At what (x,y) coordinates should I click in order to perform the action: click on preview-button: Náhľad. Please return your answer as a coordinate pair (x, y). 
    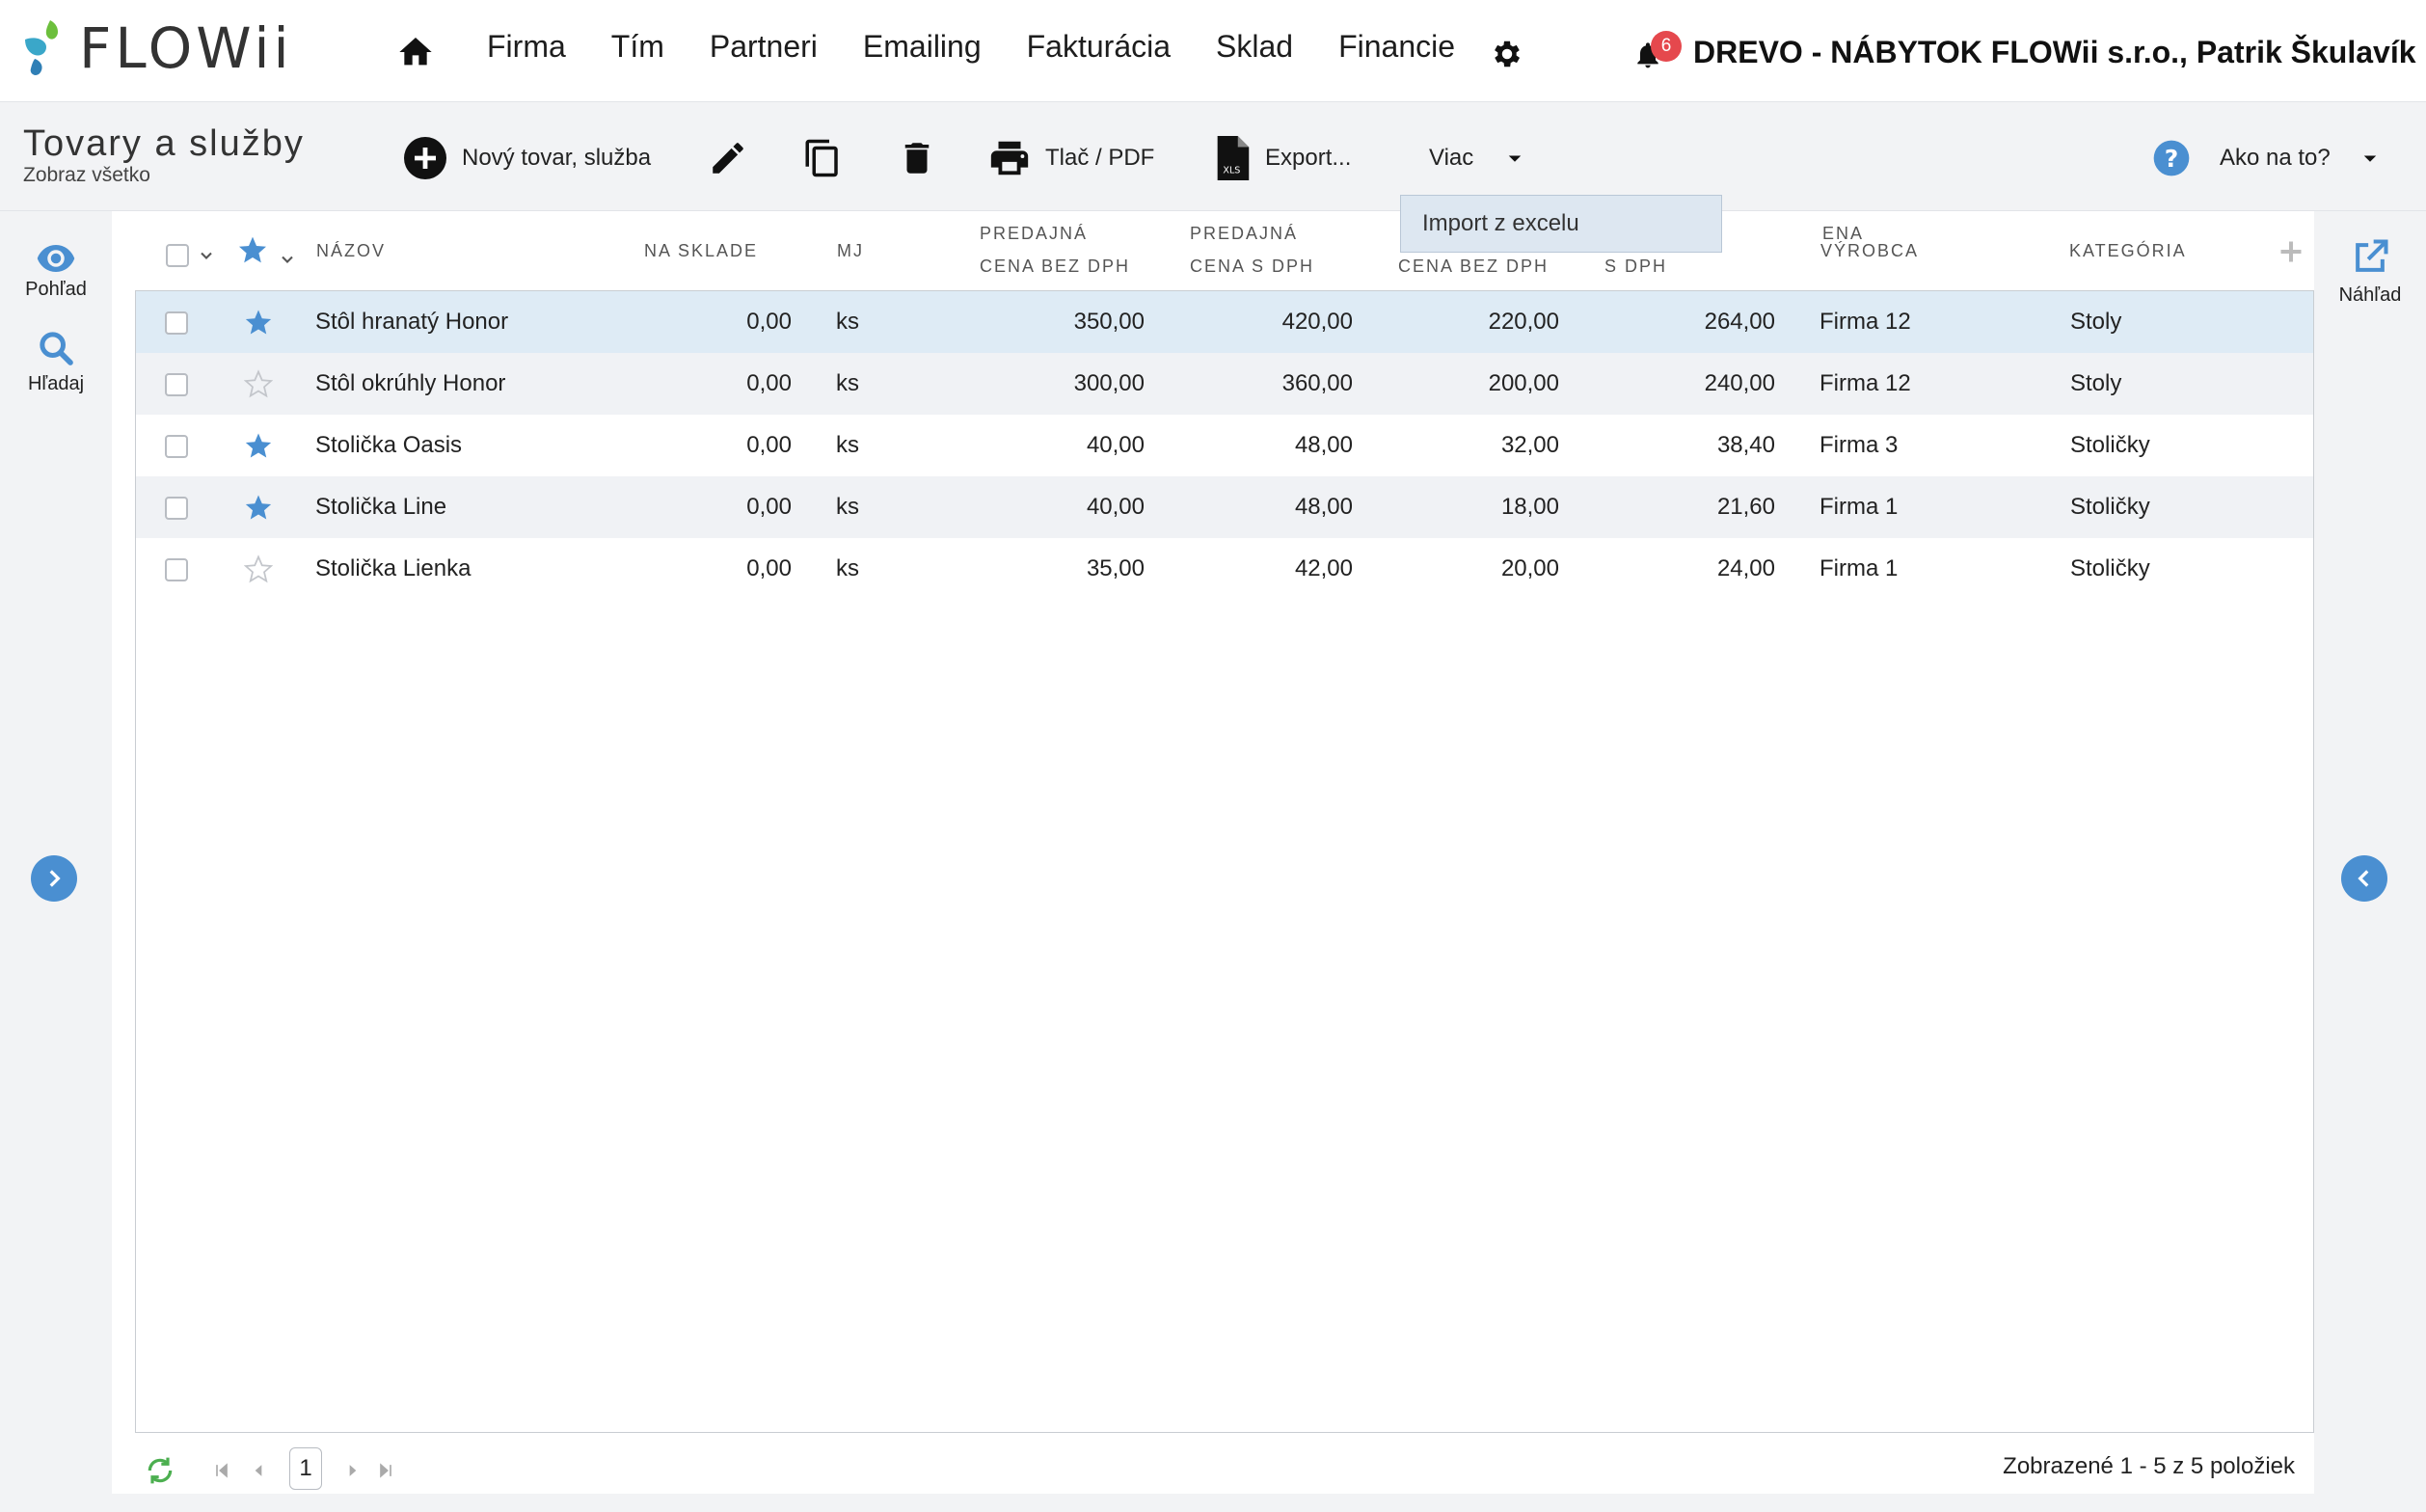
    Looking at the image, I should click on (2370, 271).